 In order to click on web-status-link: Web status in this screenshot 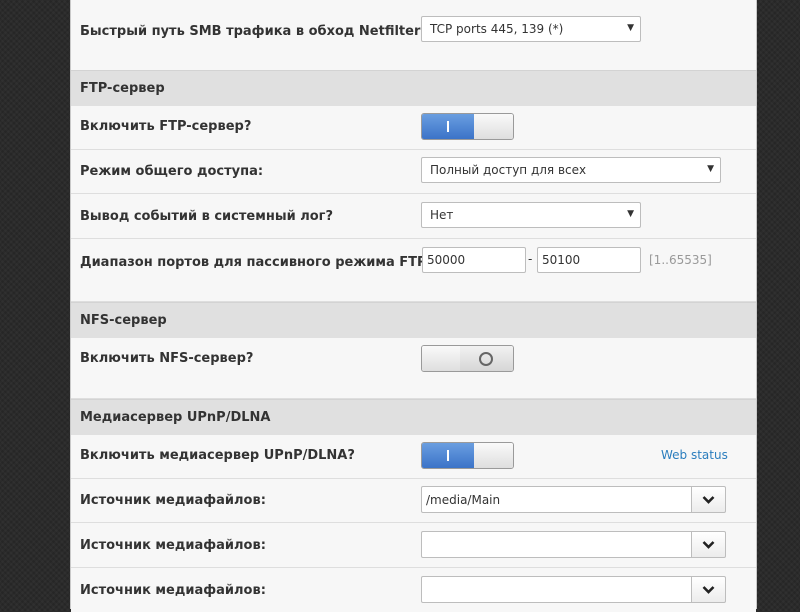, I will do `click(694, 455)`.